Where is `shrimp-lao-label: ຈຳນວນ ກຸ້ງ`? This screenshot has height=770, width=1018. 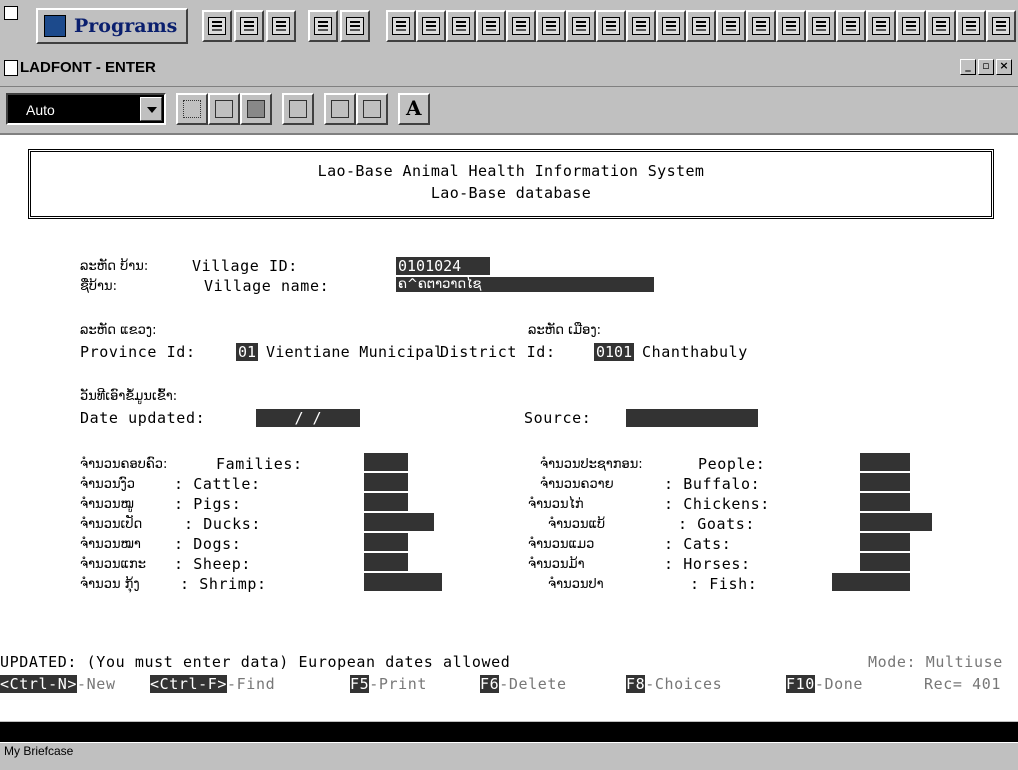 shrimp-lao-label: ຈຳນວນ ກຸ້ງ is located at coordinates (110, 584).